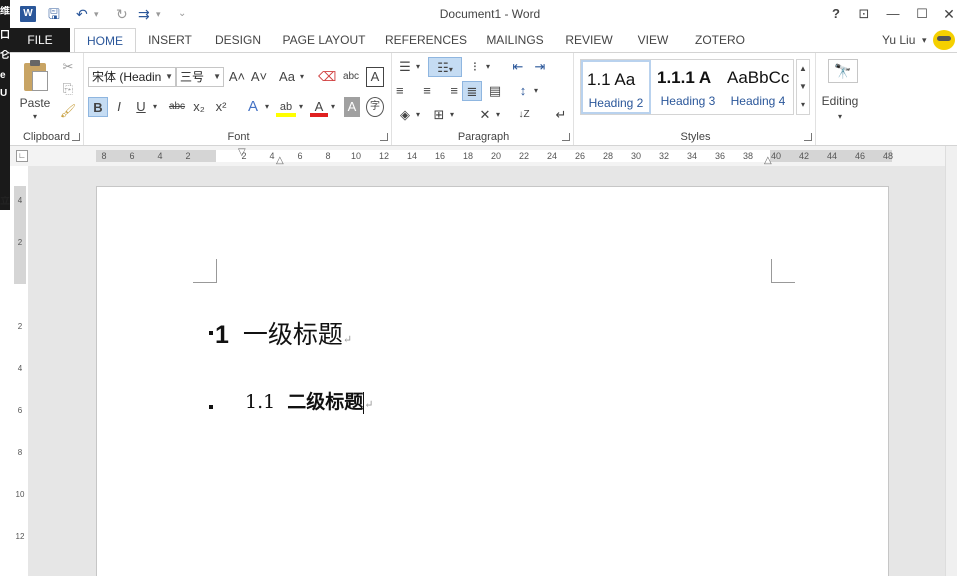  I want to click on chevron-up-icon: ▲, so click(803, 69).